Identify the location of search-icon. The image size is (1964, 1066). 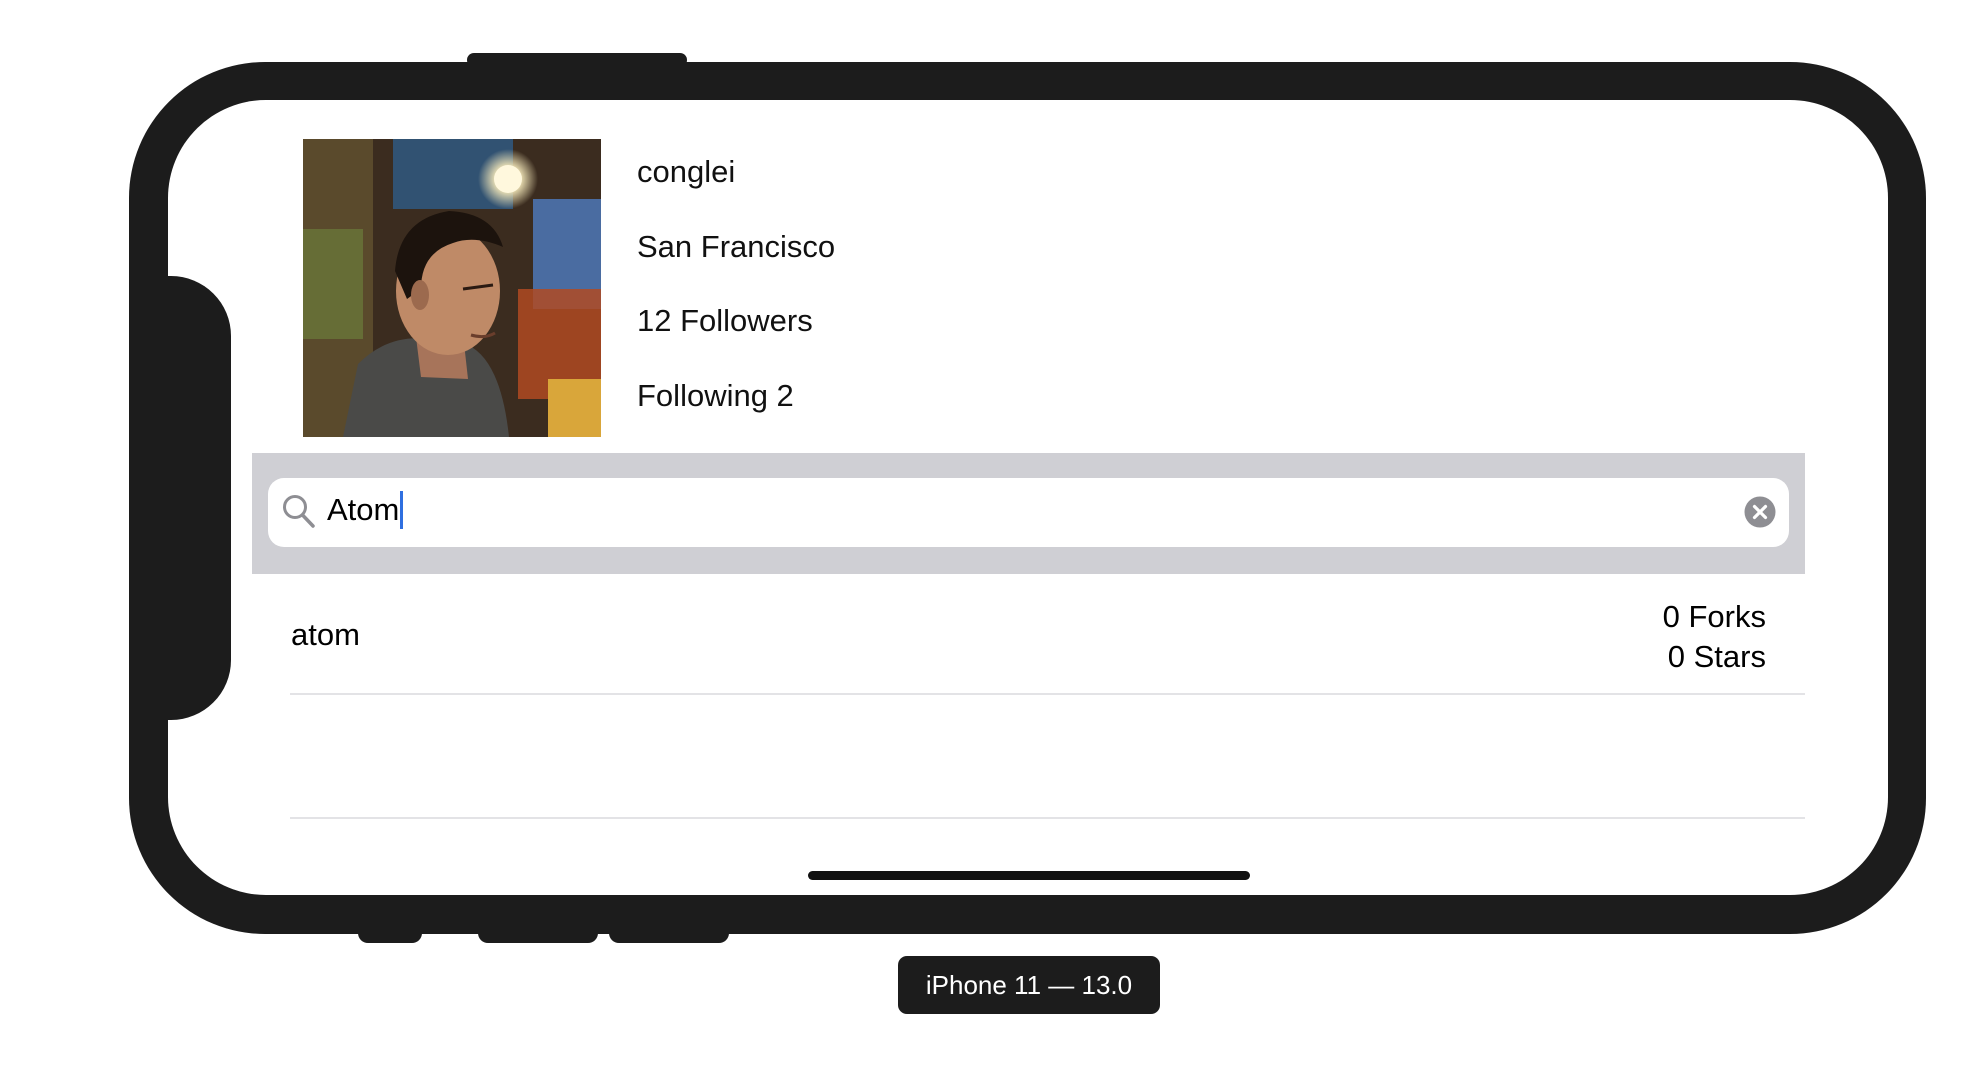
(299, 512).